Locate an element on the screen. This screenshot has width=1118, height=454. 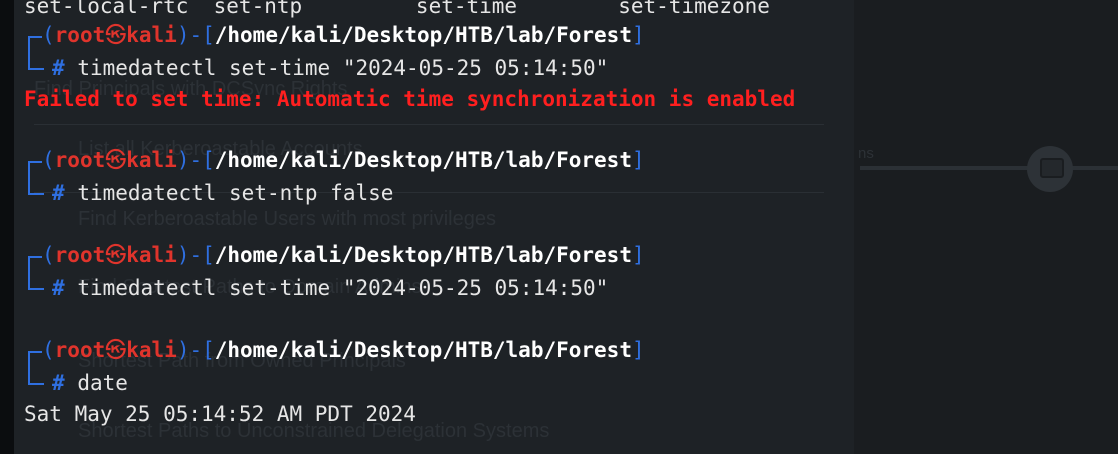
command-text: date is located at coordinates (102, 383).